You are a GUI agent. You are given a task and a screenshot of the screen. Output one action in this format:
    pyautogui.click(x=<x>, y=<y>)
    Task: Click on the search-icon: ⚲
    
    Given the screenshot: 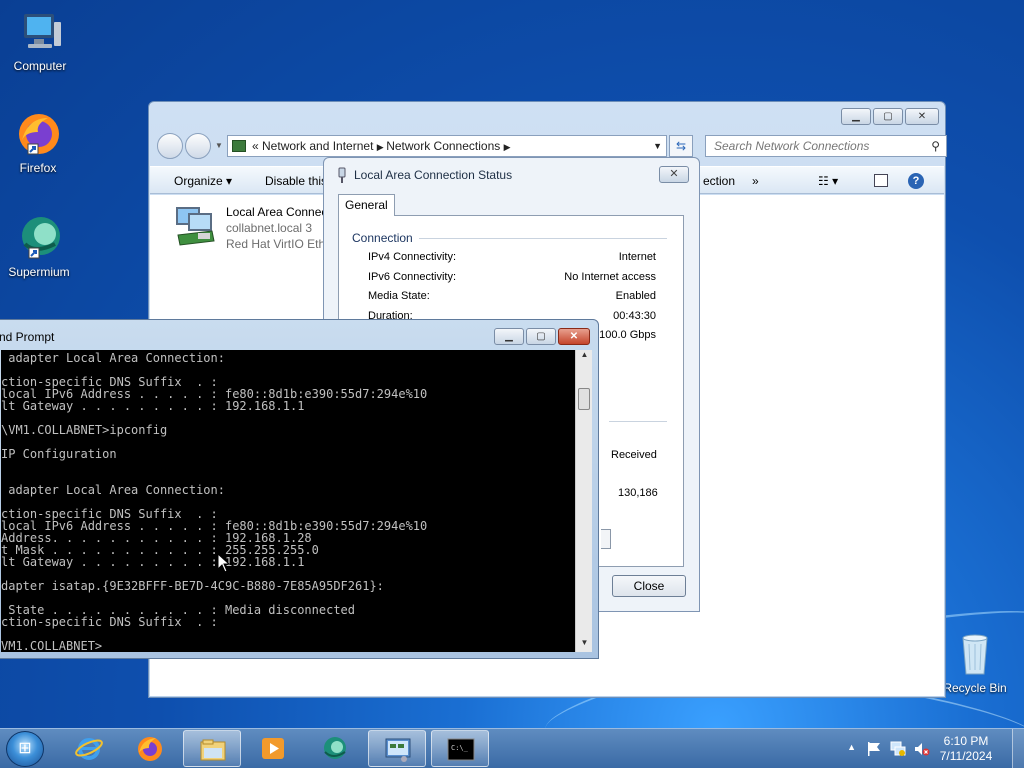 What is the action you would take?
    pyautogui.click(x=935, y=146)
    